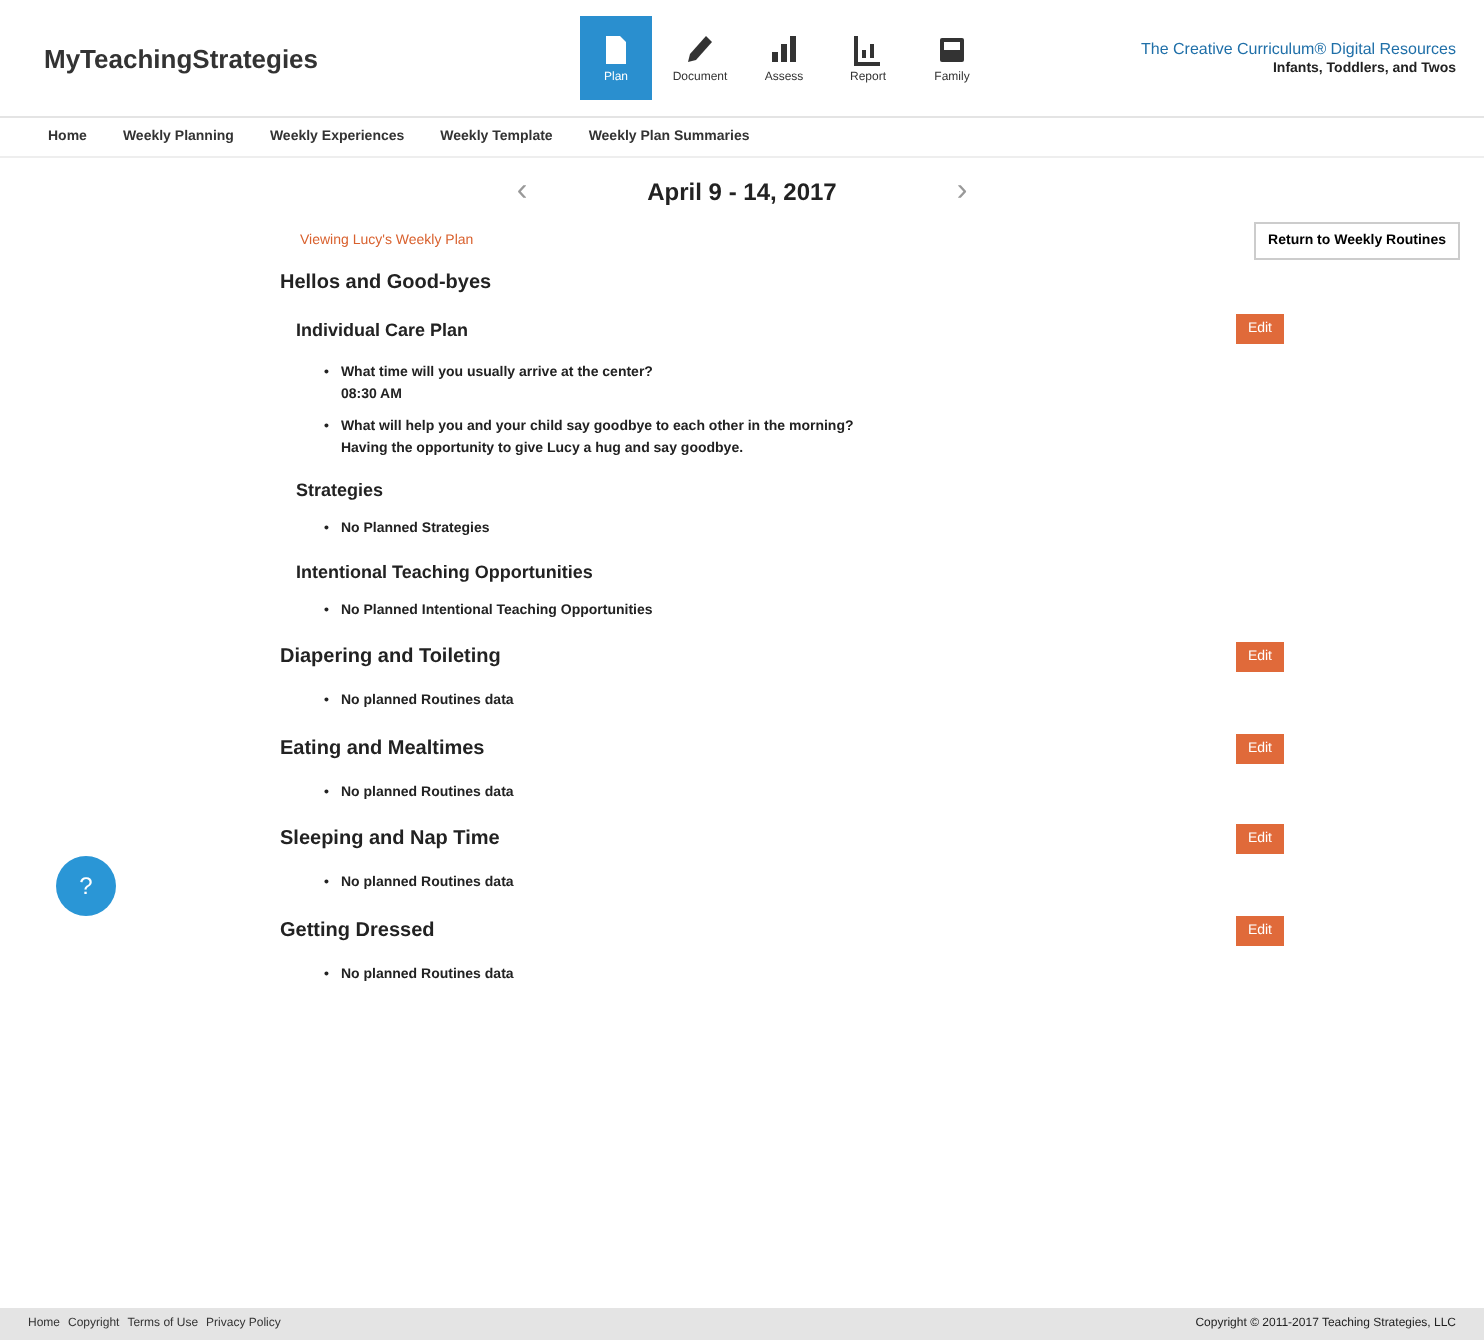 This screenshot has height=1340, width=1484. What do you see at coordinates (382, 329) in the screenshot?
I see `group-heading: Individual Care Plan` at bounding box center [382, 329].